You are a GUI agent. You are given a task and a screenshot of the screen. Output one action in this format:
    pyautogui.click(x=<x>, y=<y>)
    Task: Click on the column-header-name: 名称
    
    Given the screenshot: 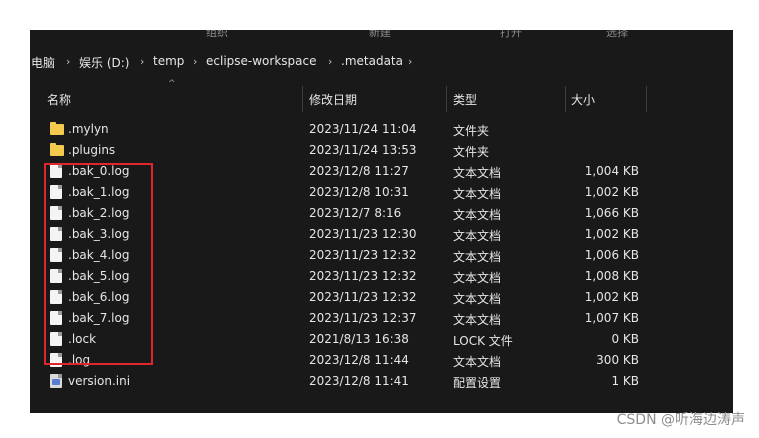 What is the action you would take?
    pyautogui.click(x=59, y=99)
    